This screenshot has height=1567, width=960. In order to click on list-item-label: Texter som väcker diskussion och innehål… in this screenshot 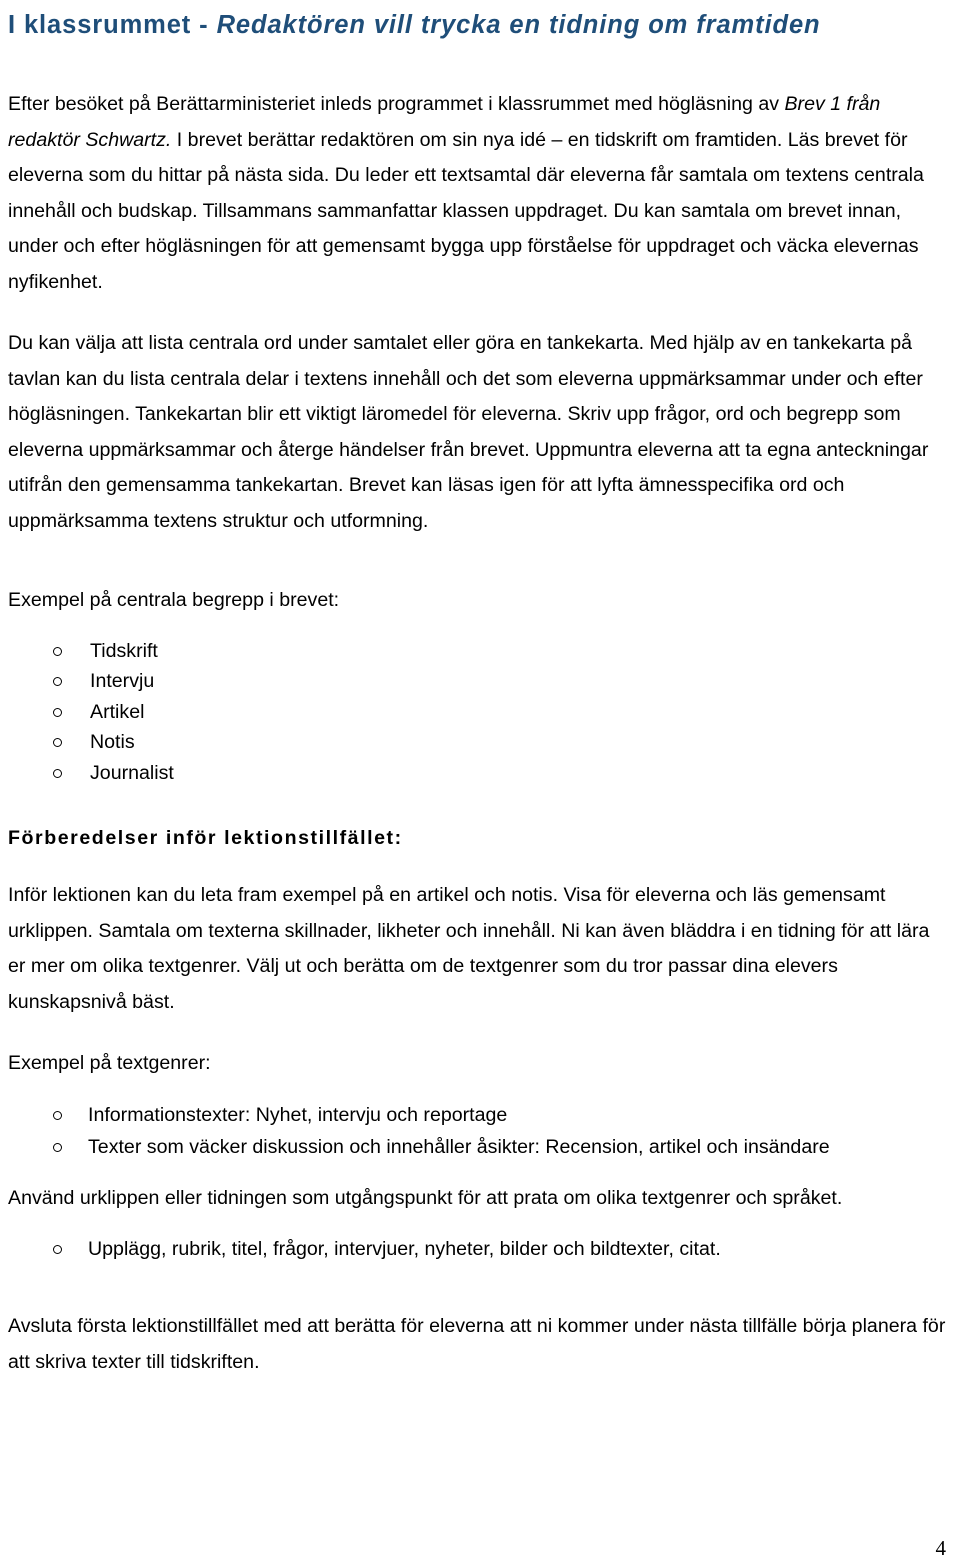, I will do `click(459, 1146)`.